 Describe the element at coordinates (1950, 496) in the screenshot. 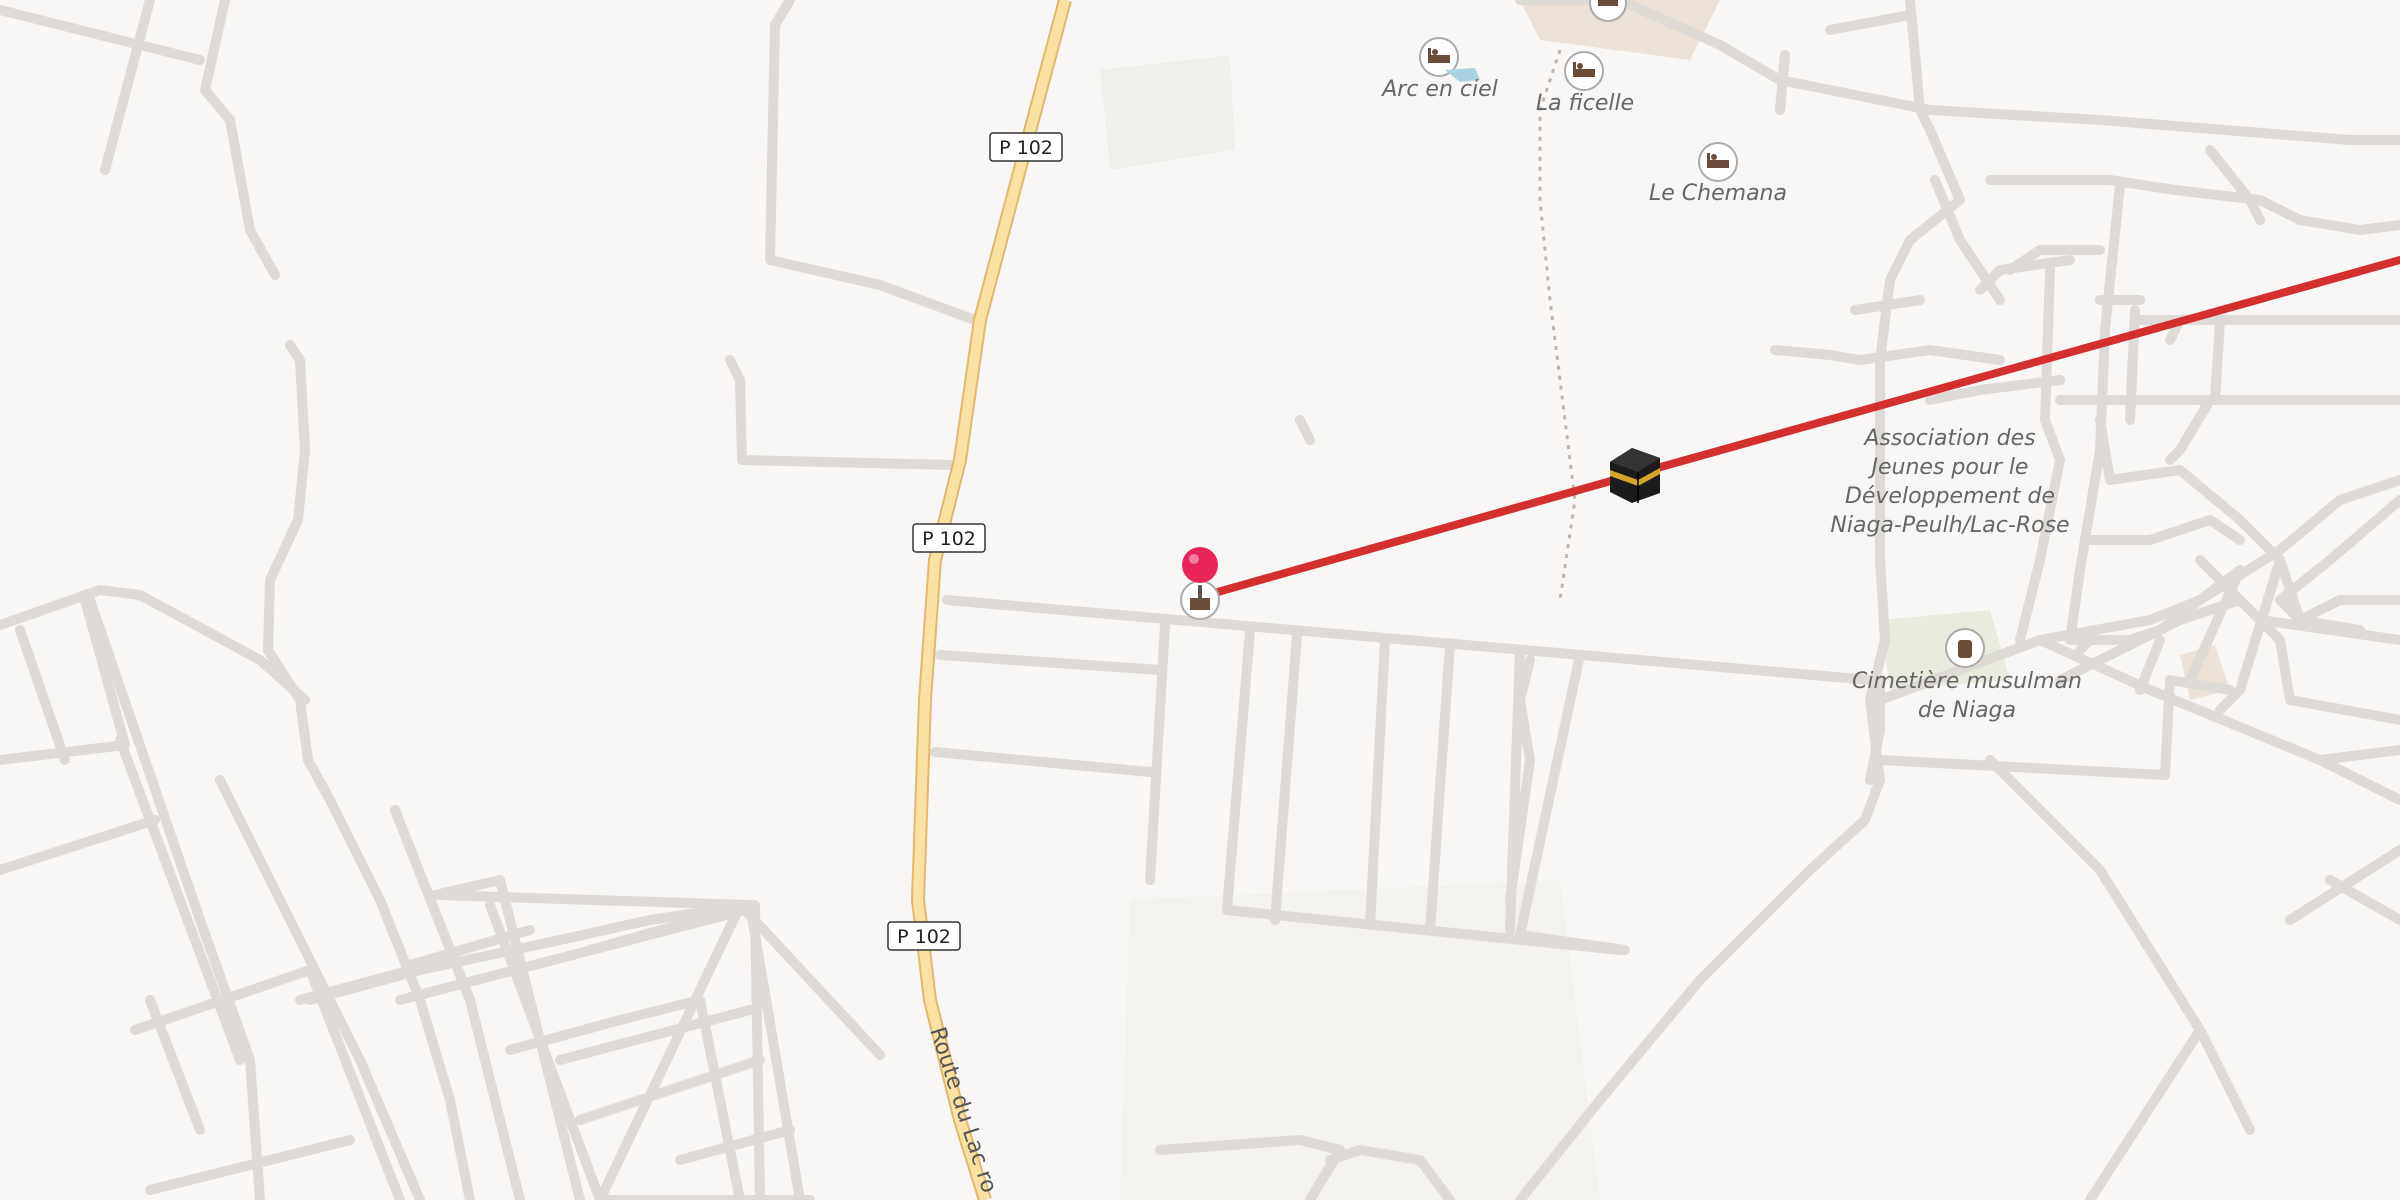

I see `poi-label-line: Développement de` at that location.